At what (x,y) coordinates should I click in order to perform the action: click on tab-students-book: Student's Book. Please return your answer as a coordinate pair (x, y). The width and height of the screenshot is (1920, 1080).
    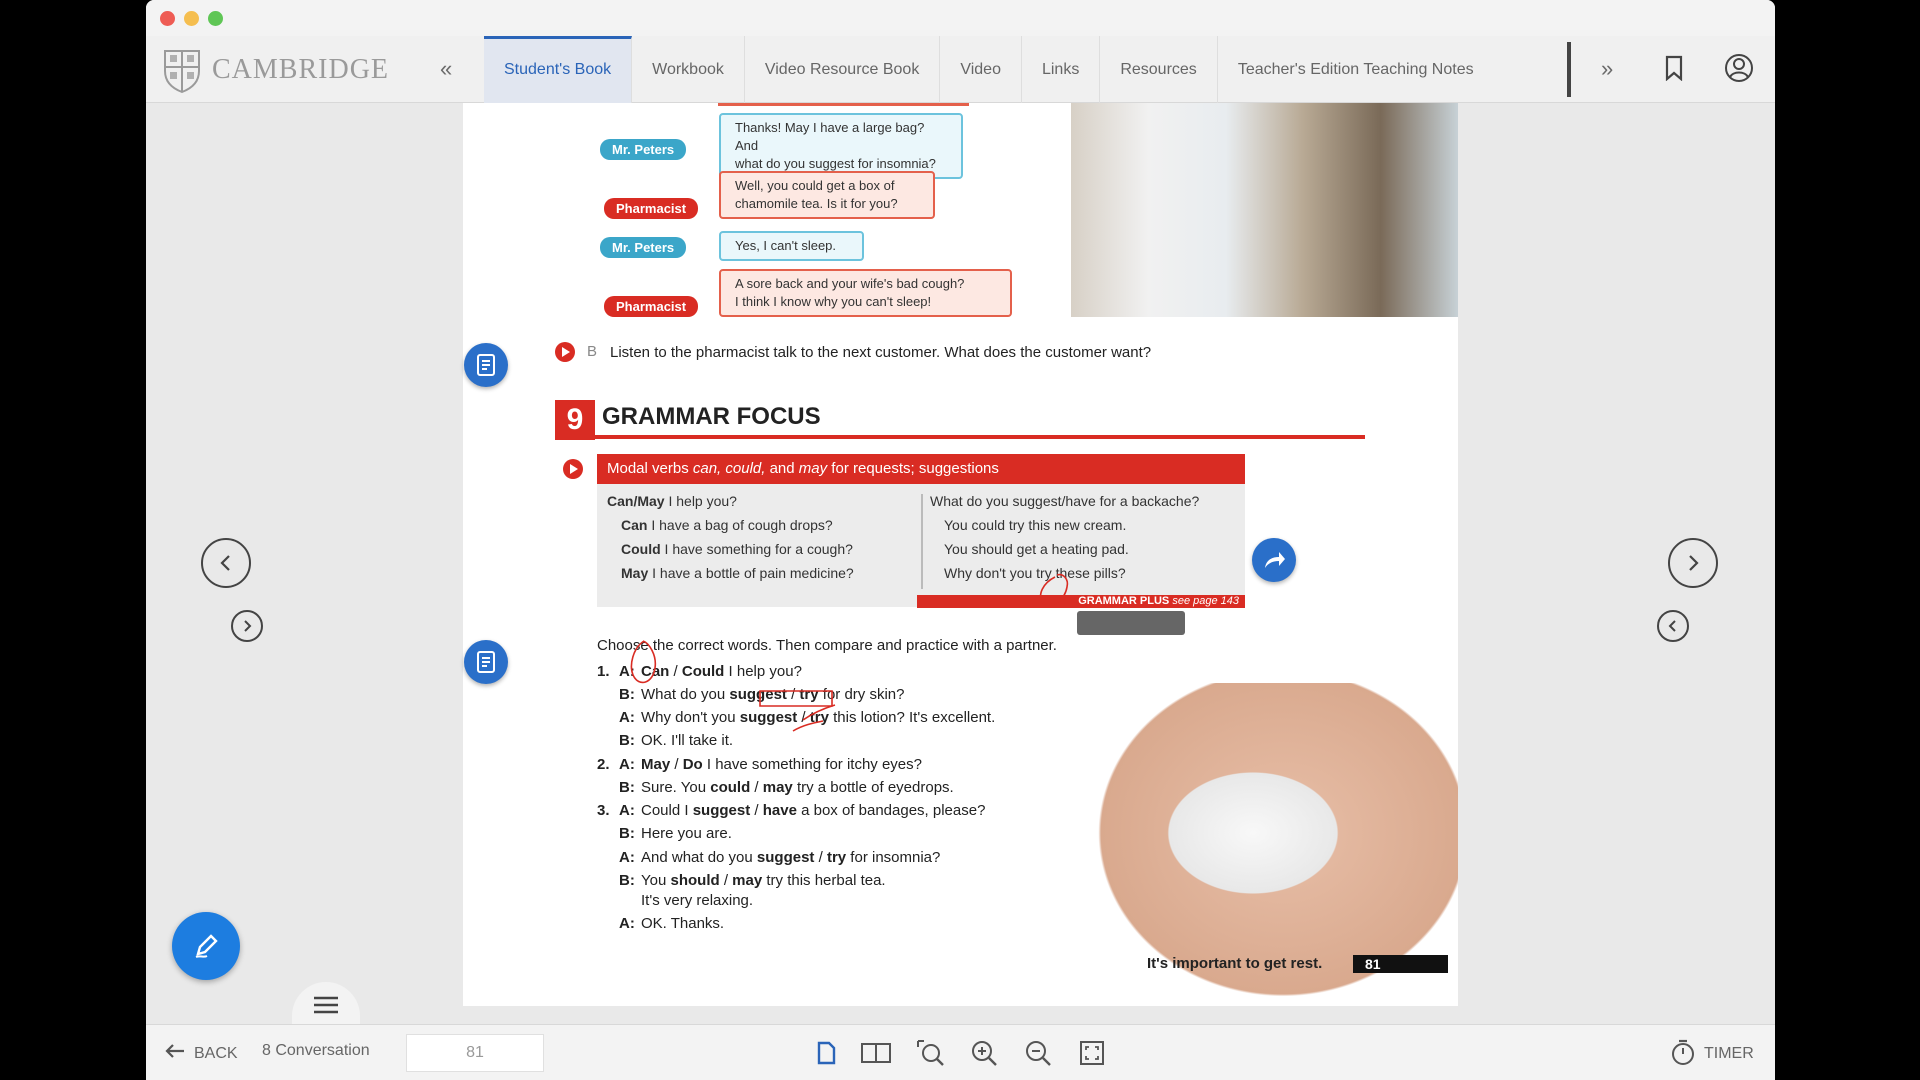
    Looking at the image, I should click on (558, 69).